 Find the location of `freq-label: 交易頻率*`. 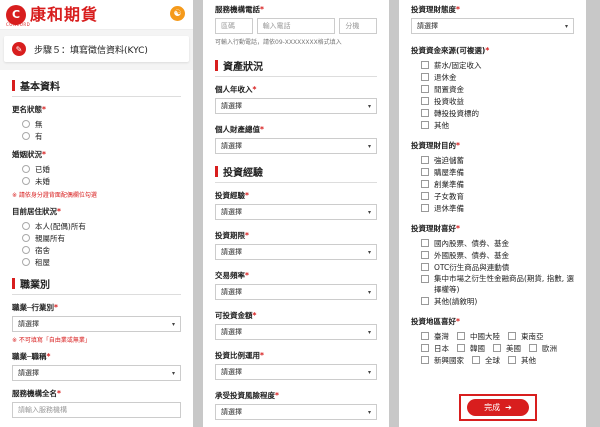

freq-label: 交易頻率* is located at coordinates (232, 275).